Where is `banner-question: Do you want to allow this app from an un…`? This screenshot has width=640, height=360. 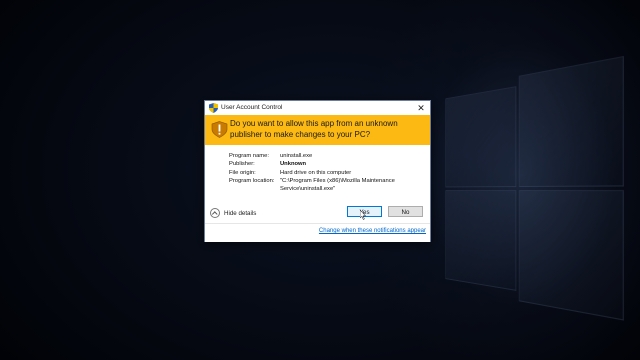 banner-question: Do you want to allow this app from an un… is located at coordinates (314, 129).